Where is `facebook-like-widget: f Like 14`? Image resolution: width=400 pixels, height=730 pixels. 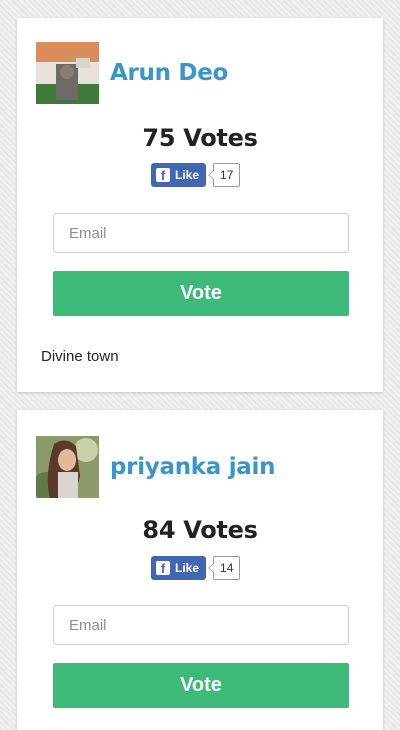
facebook-like-widget: f Like 14 is located at coordinates (196, 568).